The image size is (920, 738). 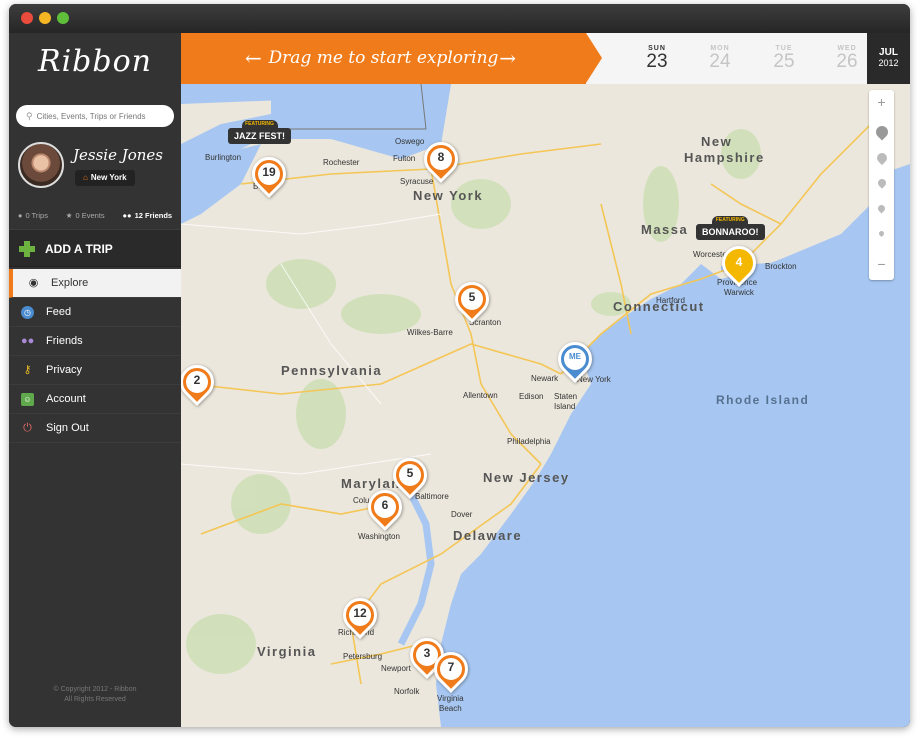 I want to click on add-trip-button: ADD A TRIP, so click(x=95, y=248).